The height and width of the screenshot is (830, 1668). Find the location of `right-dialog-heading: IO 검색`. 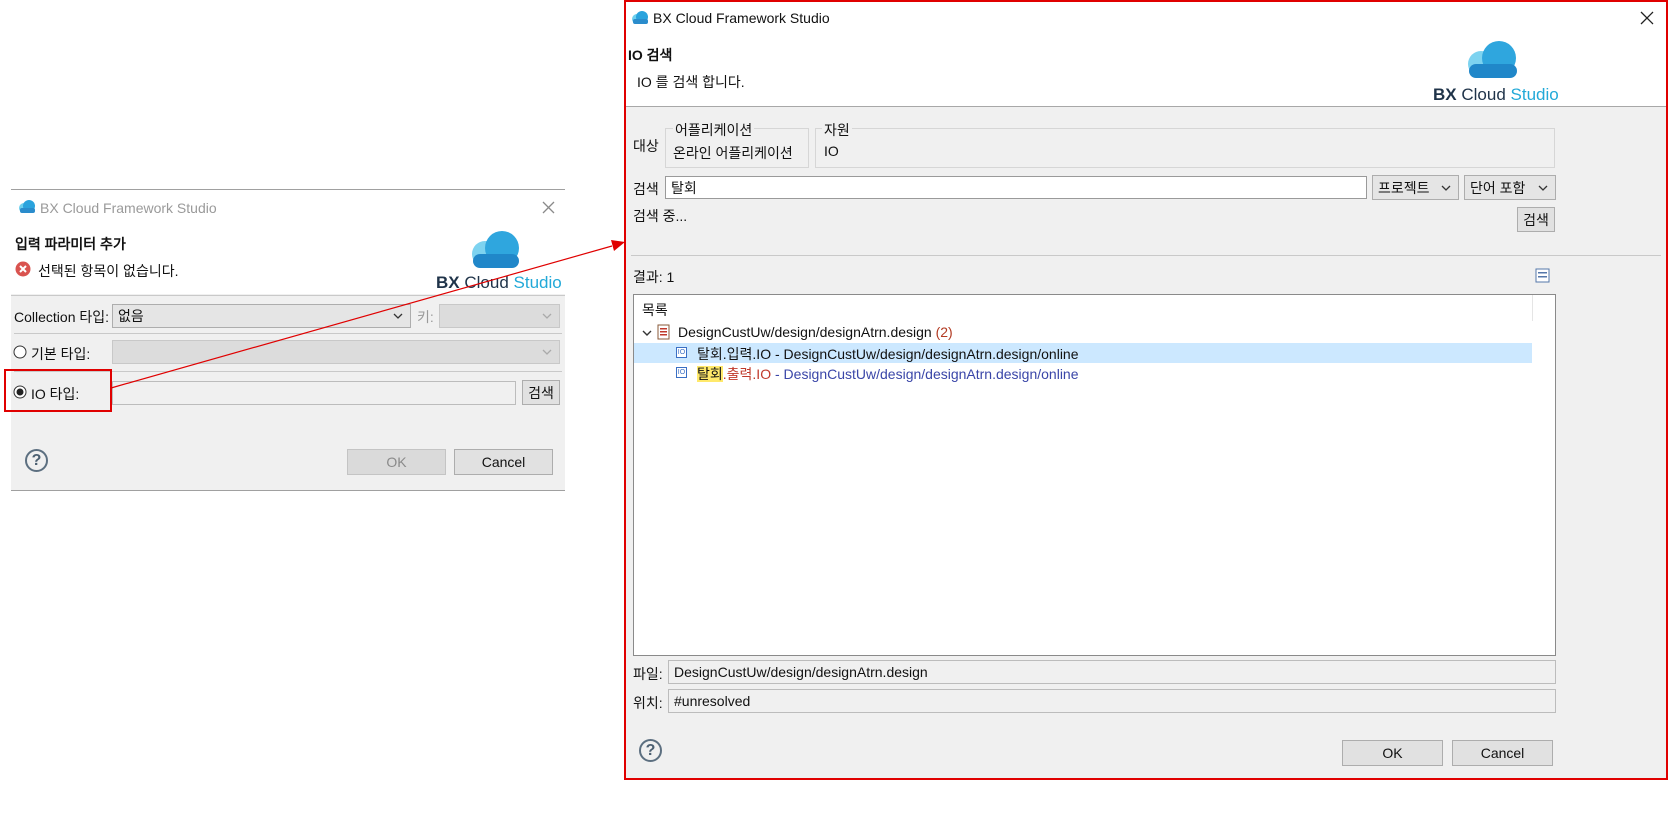

right-dialog-heading: IO 검색 is located at coordinates (650, 55).